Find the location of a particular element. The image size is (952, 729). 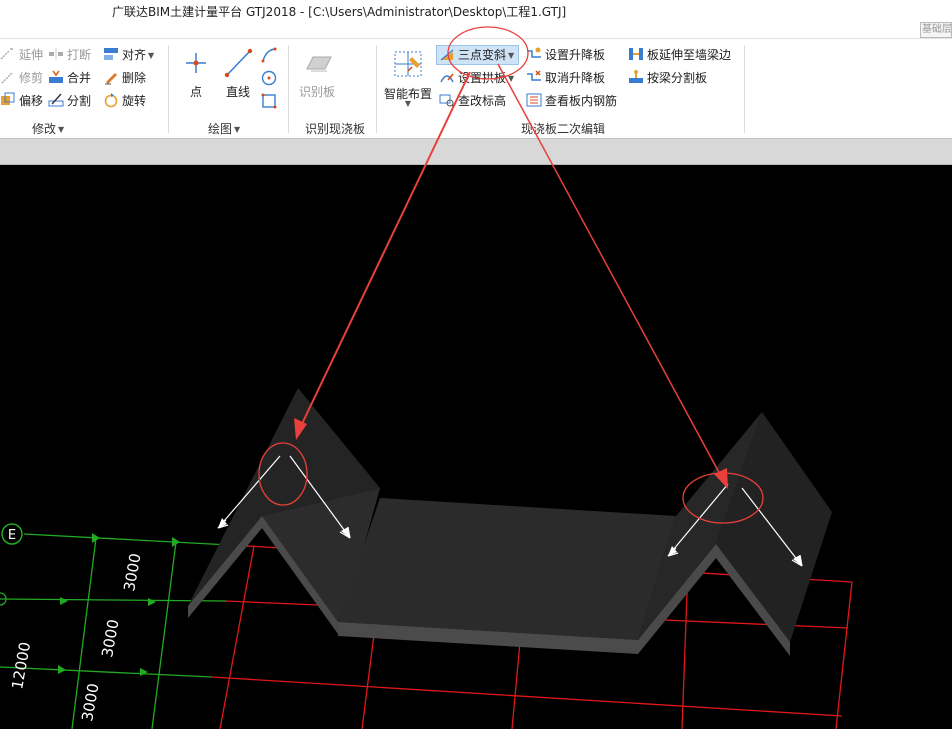

extend-to-beam-button: 板延伸至墙梁边 is located at coordinates (679, 55).